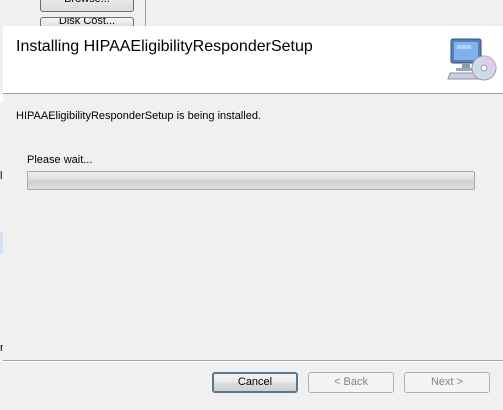 This screenshot has width=503, height=410. Describe the element at coordinates (351, 382) in the screenshot. I see `back-button: < Back` at that location.